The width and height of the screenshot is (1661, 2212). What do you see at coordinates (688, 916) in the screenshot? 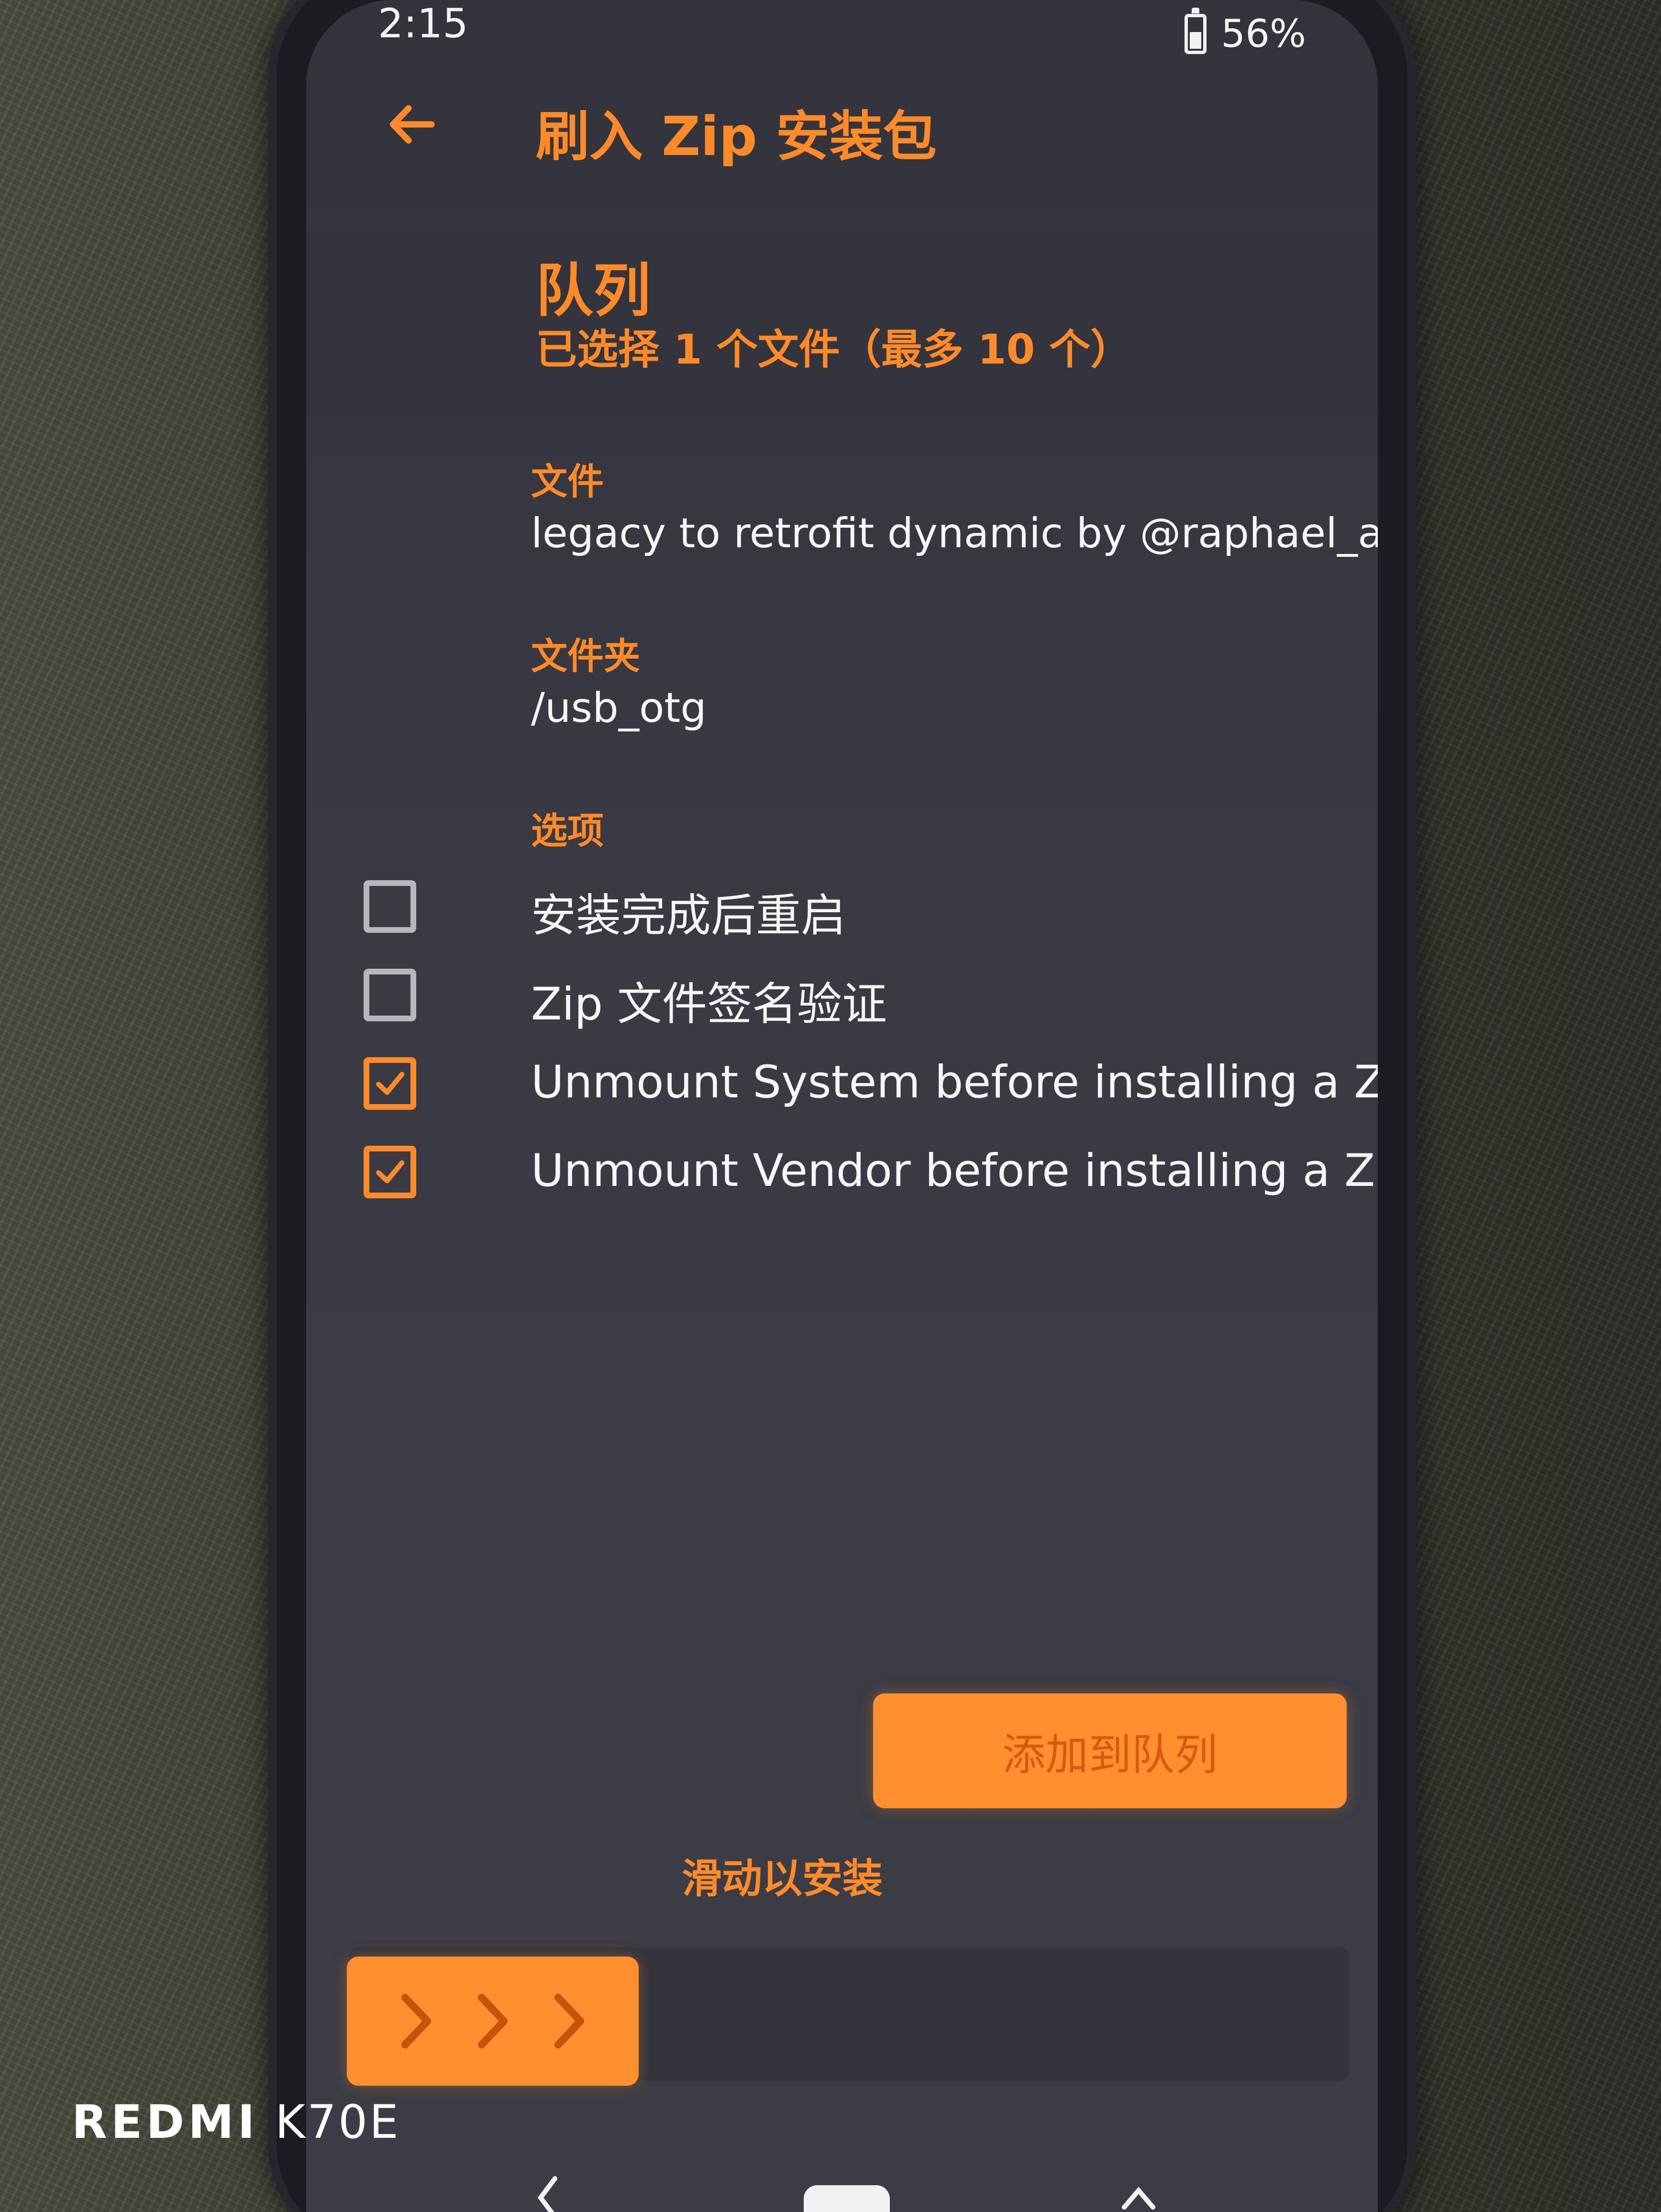
I see `option-label: 安装完成后重启` at bounding box center [688, 916].